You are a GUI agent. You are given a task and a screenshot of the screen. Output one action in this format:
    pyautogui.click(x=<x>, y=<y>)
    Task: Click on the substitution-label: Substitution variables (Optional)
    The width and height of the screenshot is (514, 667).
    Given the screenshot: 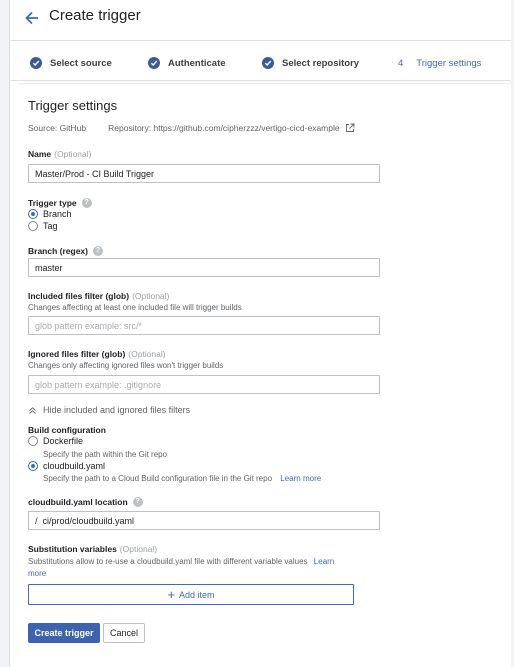 What is the action you would take?
    pyautogui.click(x=92, y=549)
    